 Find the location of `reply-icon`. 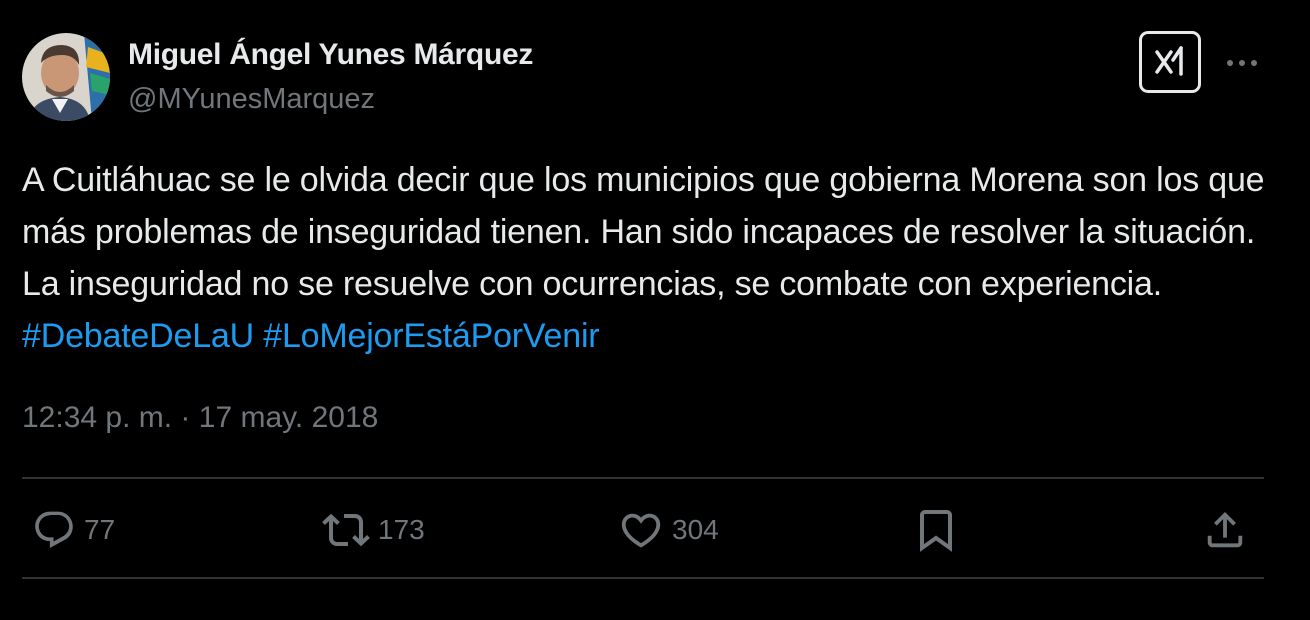

reply-icon is located at coordinates (54, 530).